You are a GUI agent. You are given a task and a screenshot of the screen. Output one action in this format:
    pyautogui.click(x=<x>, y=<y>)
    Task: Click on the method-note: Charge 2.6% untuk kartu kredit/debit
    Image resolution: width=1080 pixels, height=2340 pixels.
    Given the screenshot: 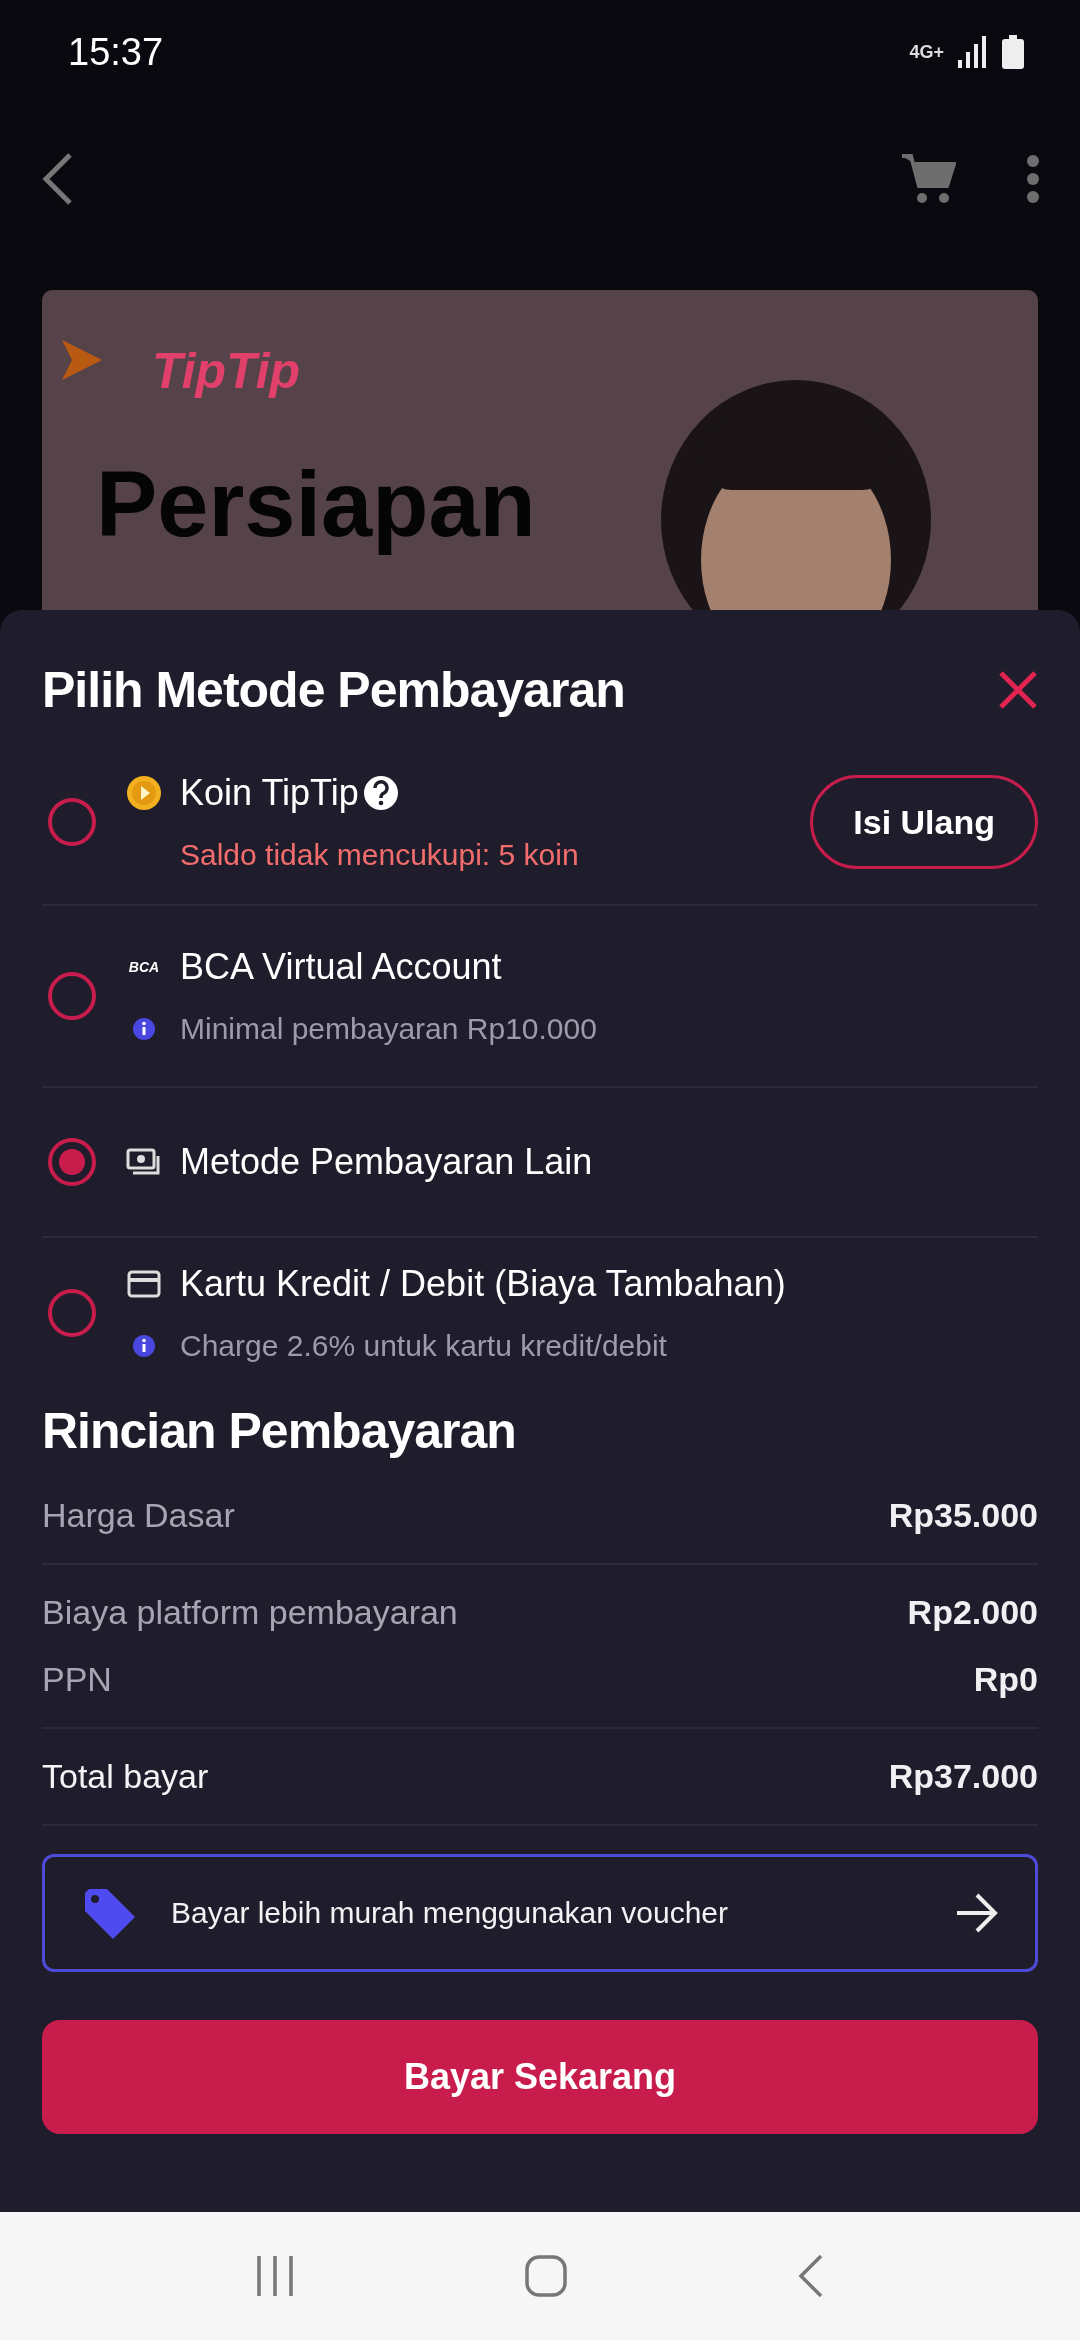 What is the action you would take?
    pyautogui.click(x=423, y=1346)
    